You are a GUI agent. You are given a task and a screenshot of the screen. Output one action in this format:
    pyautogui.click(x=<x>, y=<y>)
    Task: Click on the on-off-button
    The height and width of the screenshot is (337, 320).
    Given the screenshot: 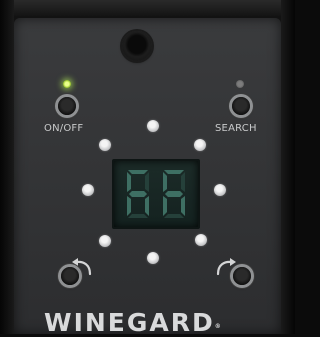 What is the action you would take?
    pyautogui.click(x=67, y=106)
    